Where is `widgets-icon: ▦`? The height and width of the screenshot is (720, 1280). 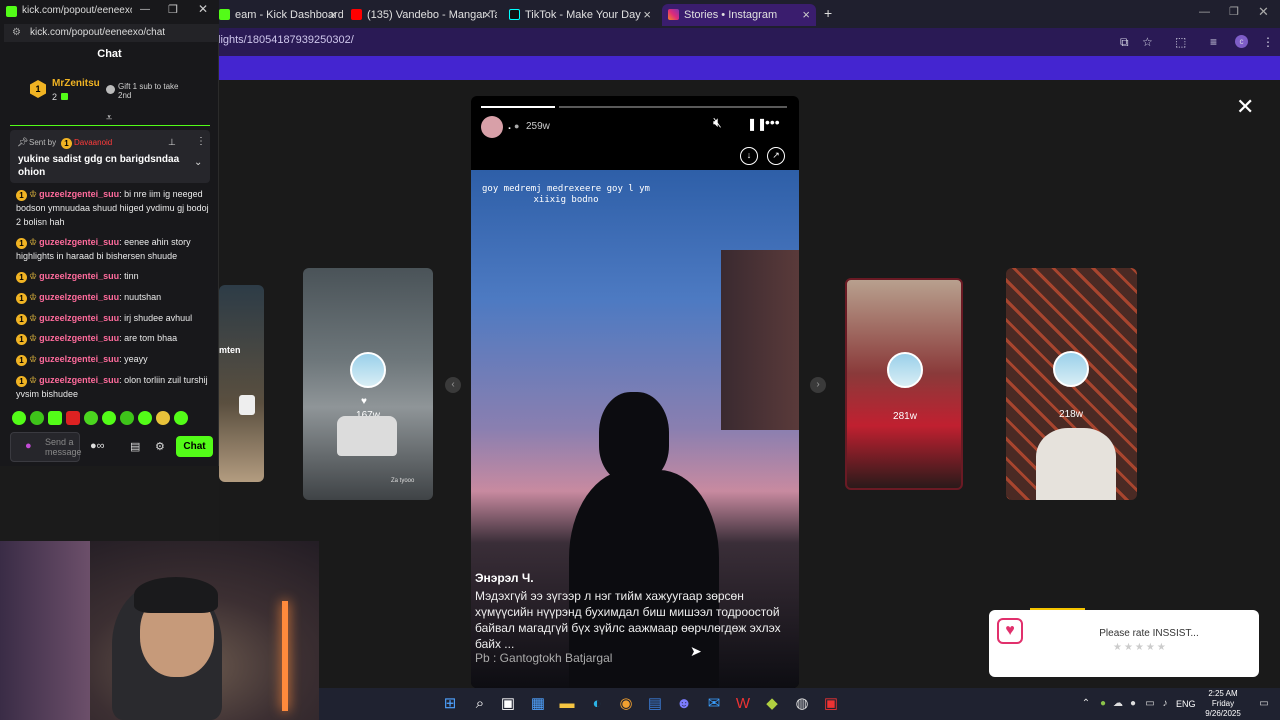
widgets-icon: ▦ is located at coordinates (538, 704).